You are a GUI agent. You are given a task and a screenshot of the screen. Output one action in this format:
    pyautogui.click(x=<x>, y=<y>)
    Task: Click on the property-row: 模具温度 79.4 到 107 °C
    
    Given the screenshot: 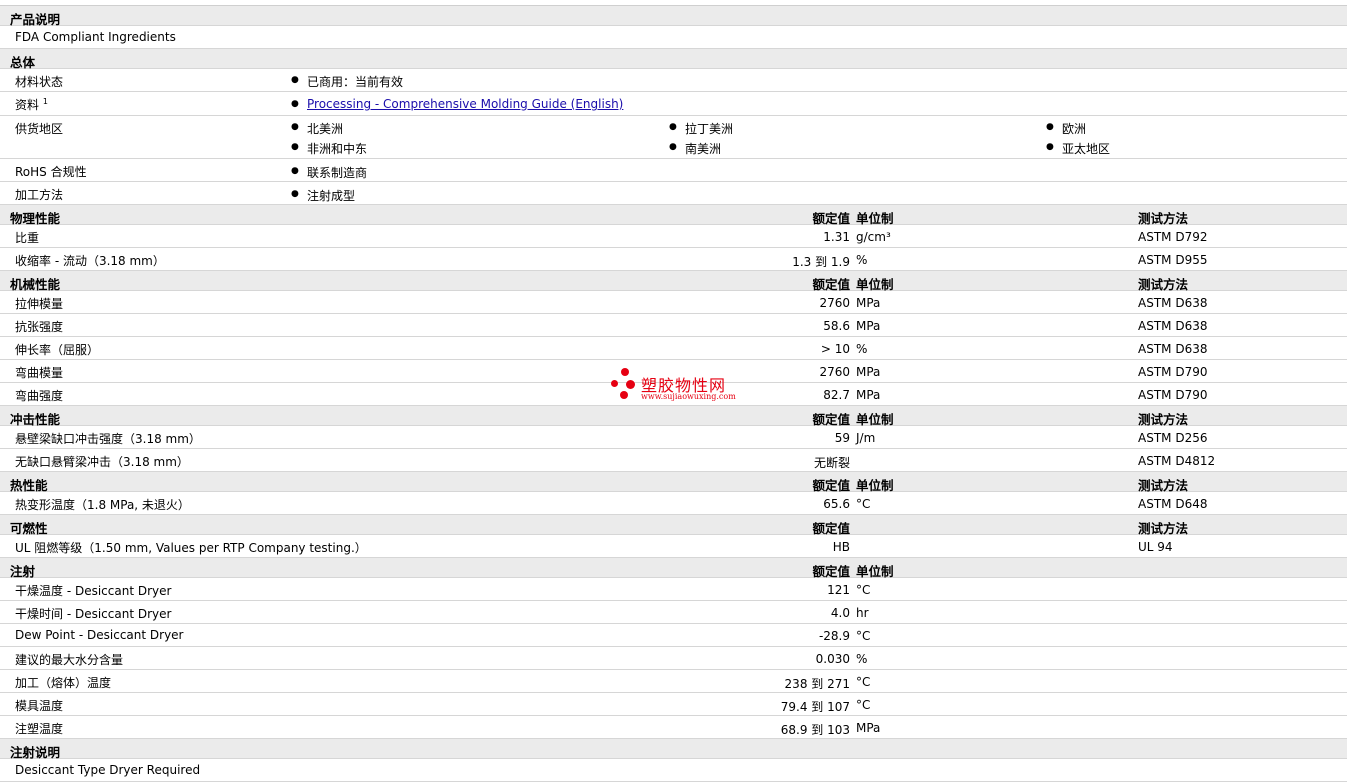 What is the action you would take?
    pyautogui.click(x=673, y=704)
    